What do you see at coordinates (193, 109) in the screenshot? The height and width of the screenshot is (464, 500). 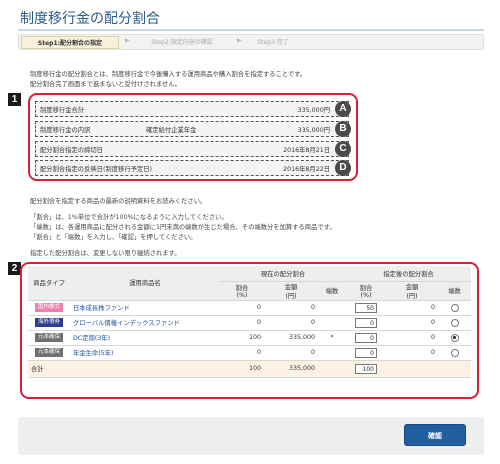 I see `info-row-total: 制度移行金合計 335,000円 A` at bounding box center [193, 109].